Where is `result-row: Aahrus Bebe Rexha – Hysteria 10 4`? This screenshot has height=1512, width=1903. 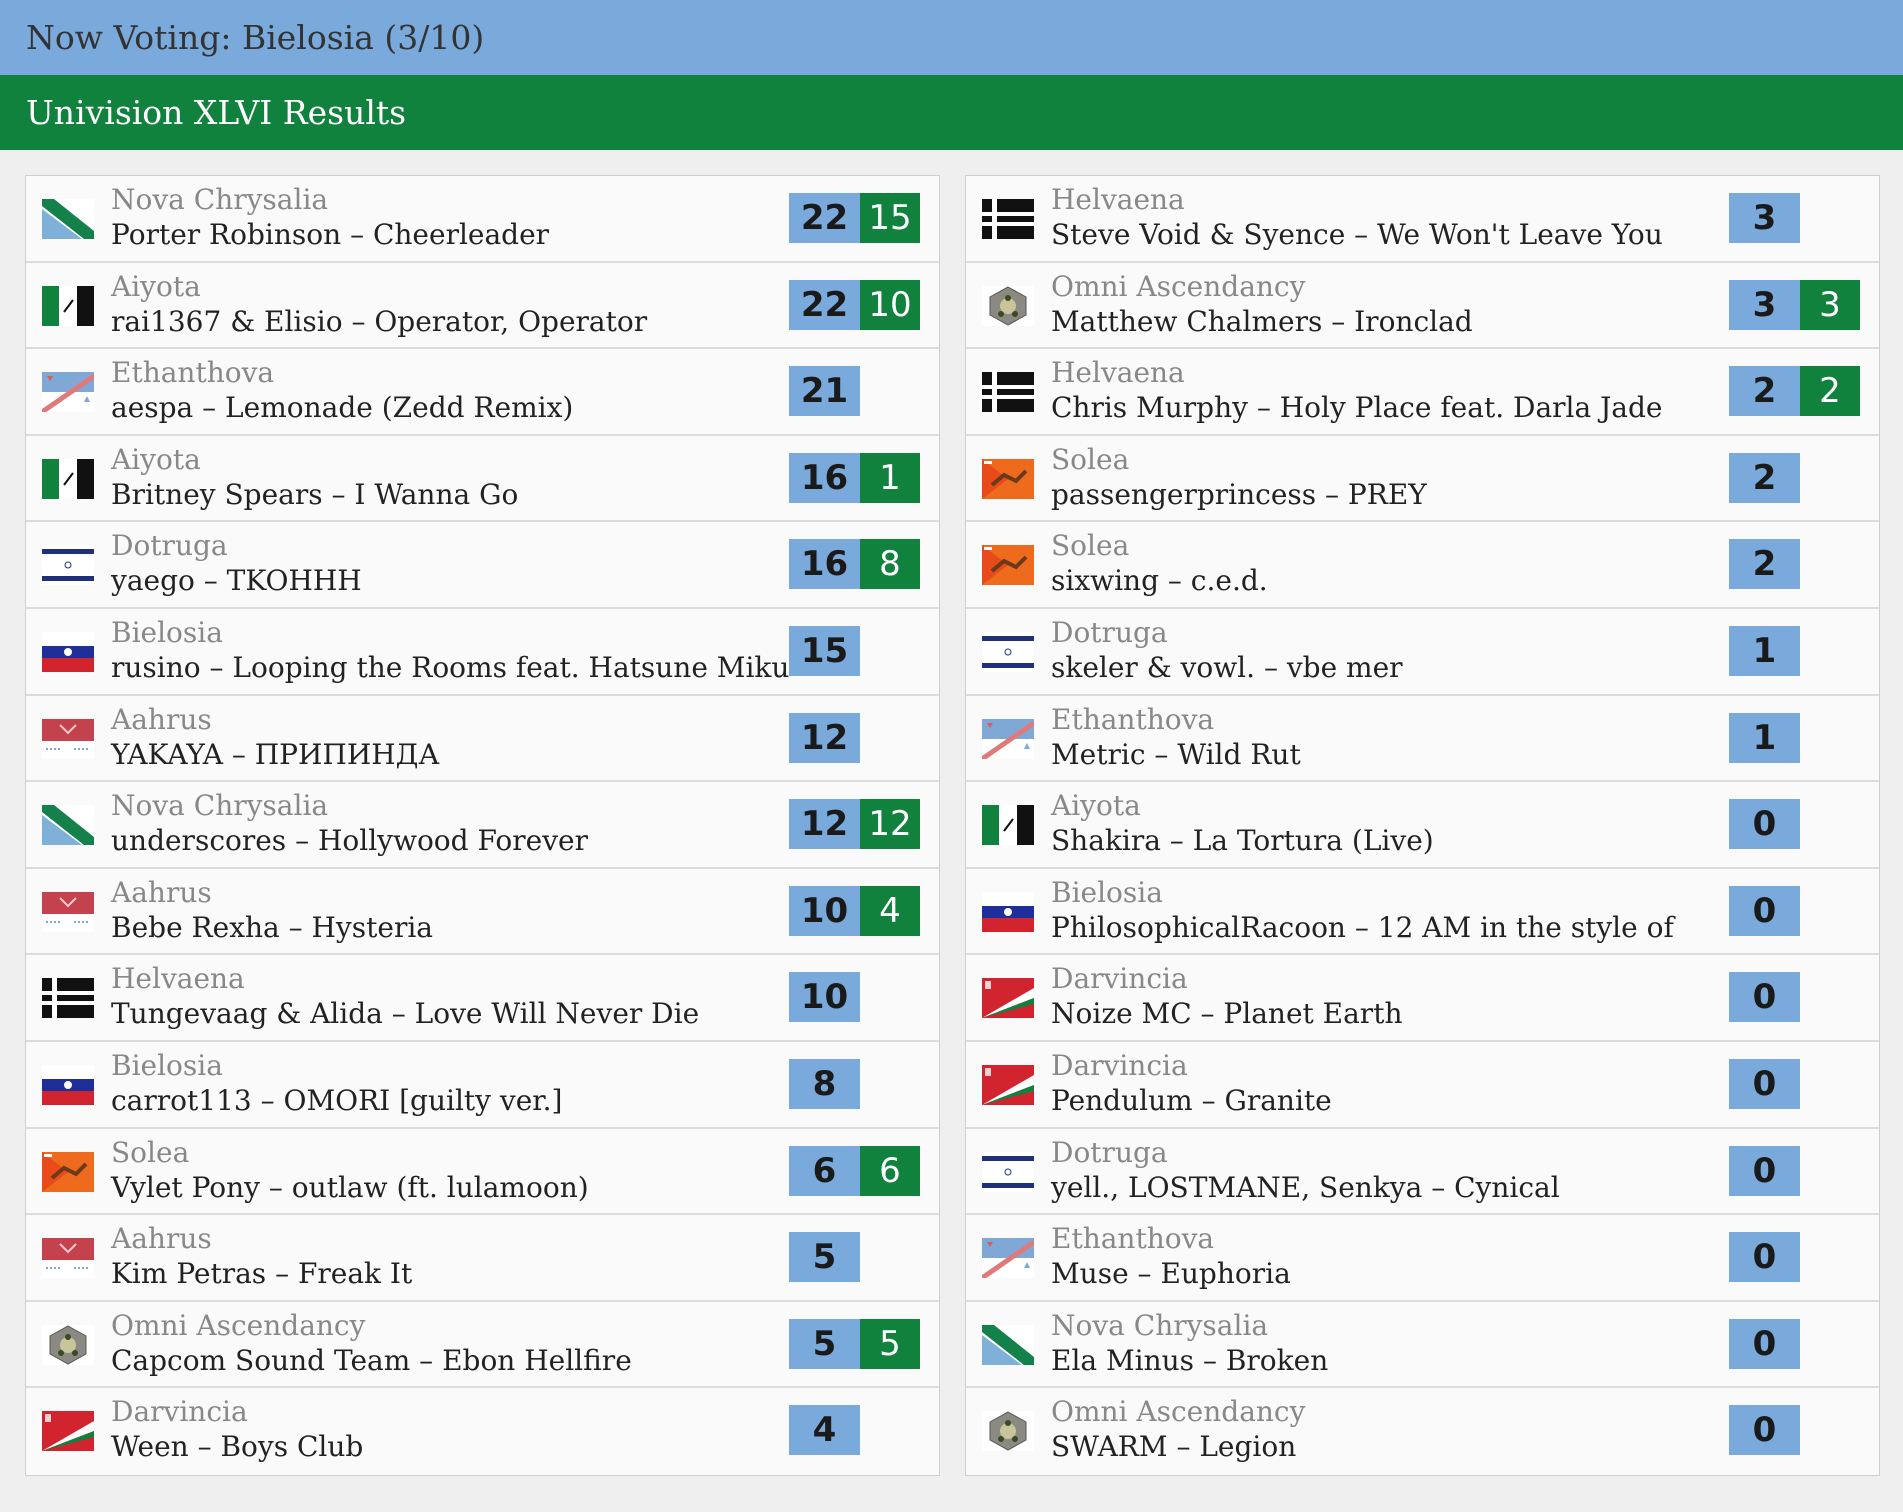
result-row: Aahrus Bebe Rexha – Hysteria 10 4 is located at coordinates (482, 912).